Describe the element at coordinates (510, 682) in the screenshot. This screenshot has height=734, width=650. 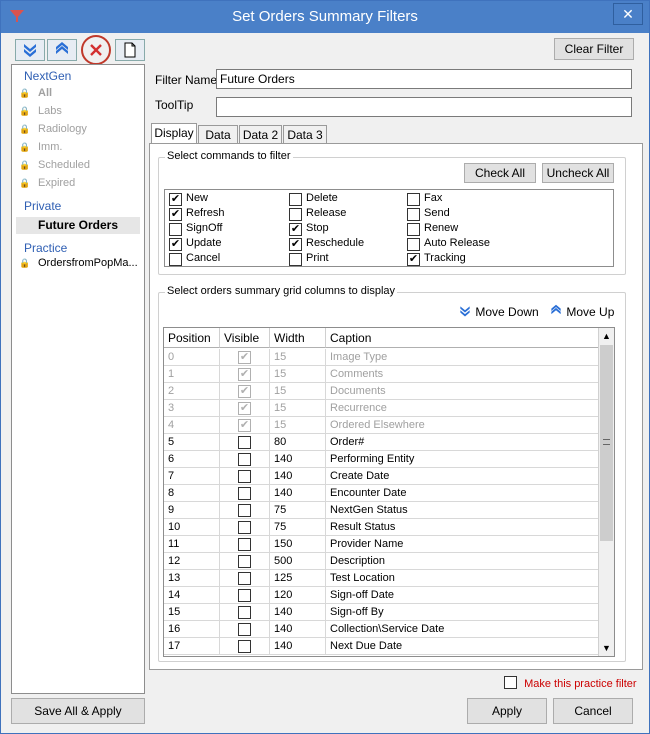
I see `practice-filter-checkbox` at that location.